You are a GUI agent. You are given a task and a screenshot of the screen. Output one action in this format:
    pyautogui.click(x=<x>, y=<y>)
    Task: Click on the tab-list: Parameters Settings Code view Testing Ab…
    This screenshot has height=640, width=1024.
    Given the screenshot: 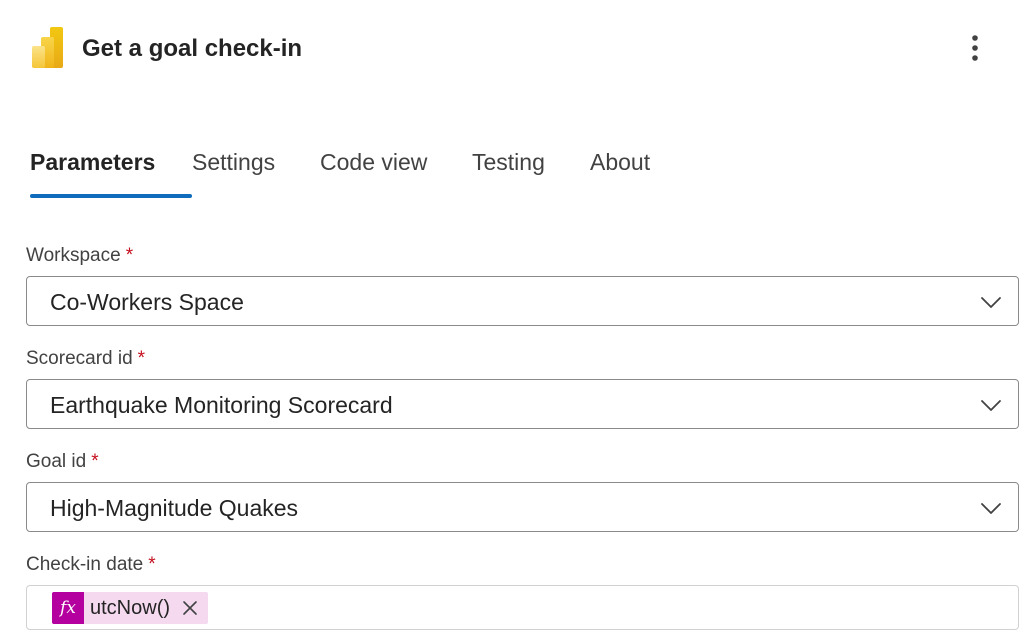 What is the action you would take?
    pyautogui.click(x=350, y=172)
    